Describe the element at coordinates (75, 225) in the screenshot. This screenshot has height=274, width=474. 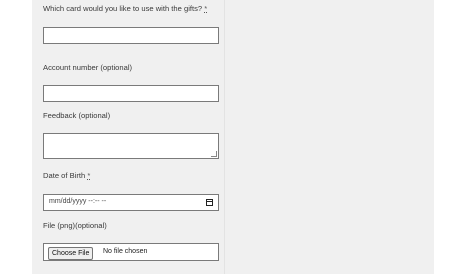
I see `file-label: File (png)(optional)` at that location.